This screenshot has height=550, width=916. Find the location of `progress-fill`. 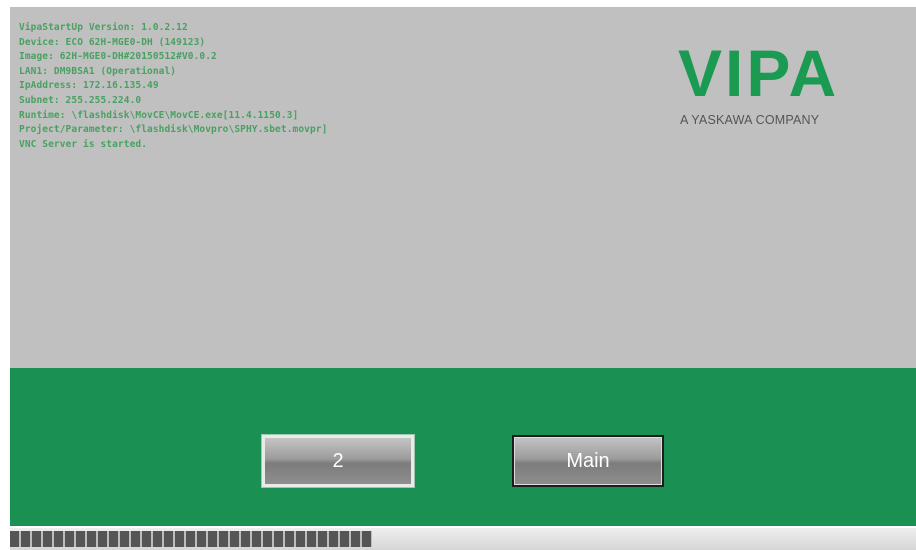

progress-fill is located at coordinates (191, 539).